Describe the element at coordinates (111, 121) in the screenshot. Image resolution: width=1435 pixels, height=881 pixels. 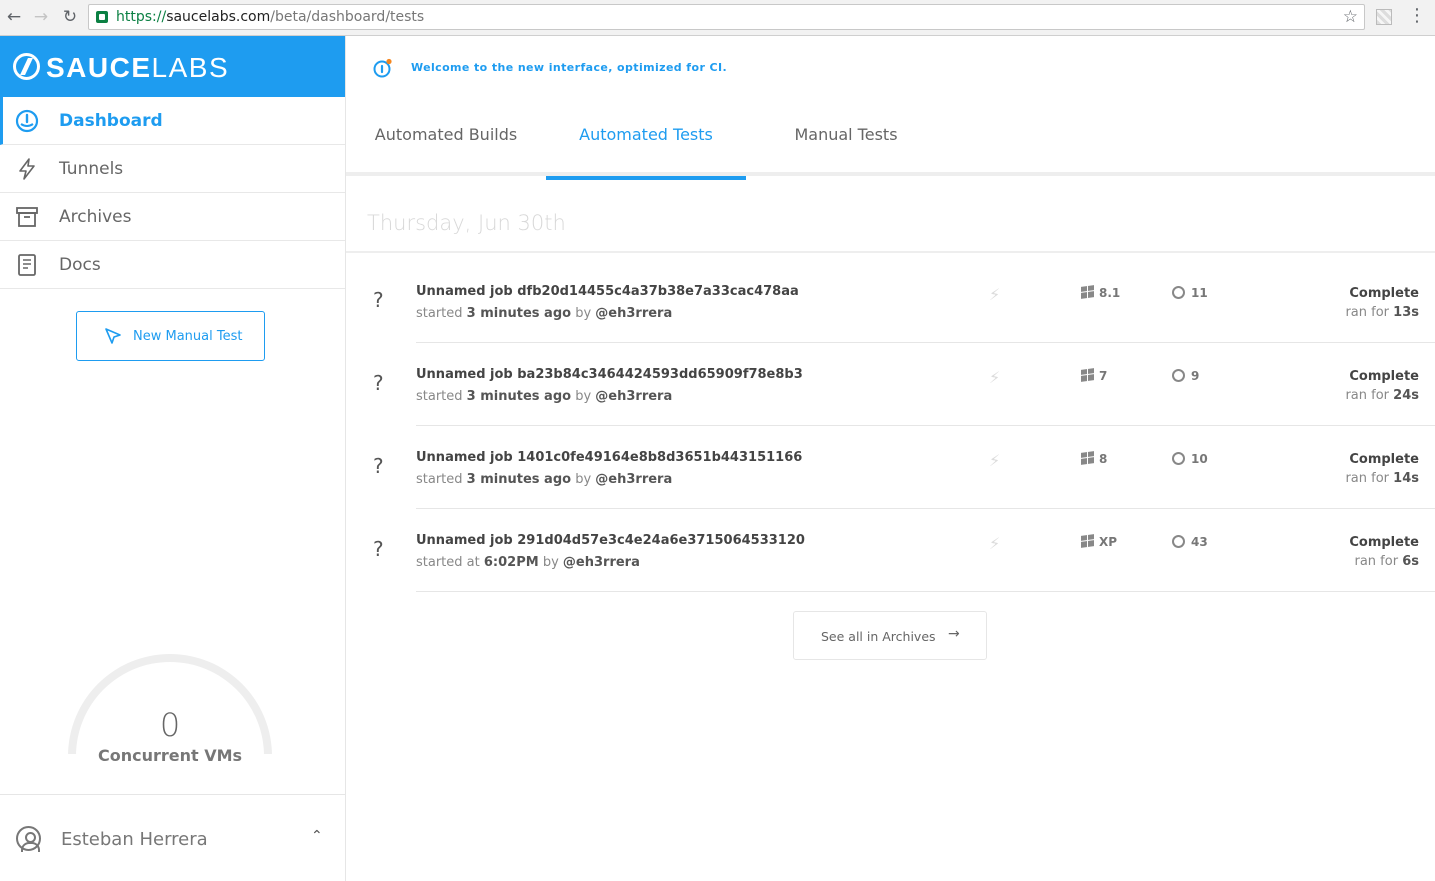
I see `sidebar-item-label: Dashboard` at that location.